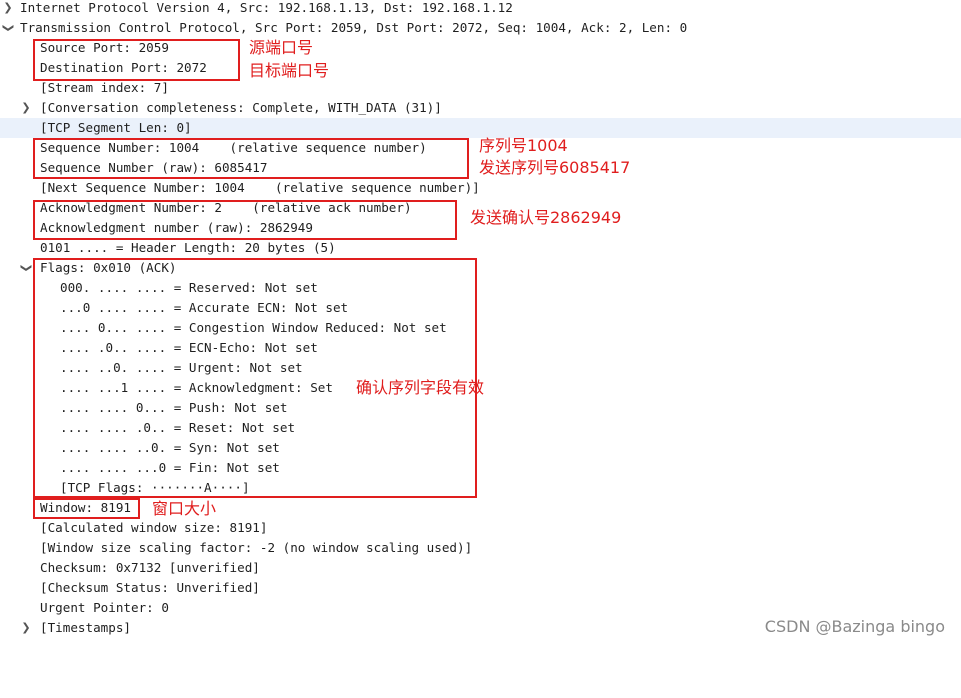 This screenshot has height=698, width=961. I want to click on tree-row-checksum: Checksum: 0x7132 [unverified], so click(480, 568).